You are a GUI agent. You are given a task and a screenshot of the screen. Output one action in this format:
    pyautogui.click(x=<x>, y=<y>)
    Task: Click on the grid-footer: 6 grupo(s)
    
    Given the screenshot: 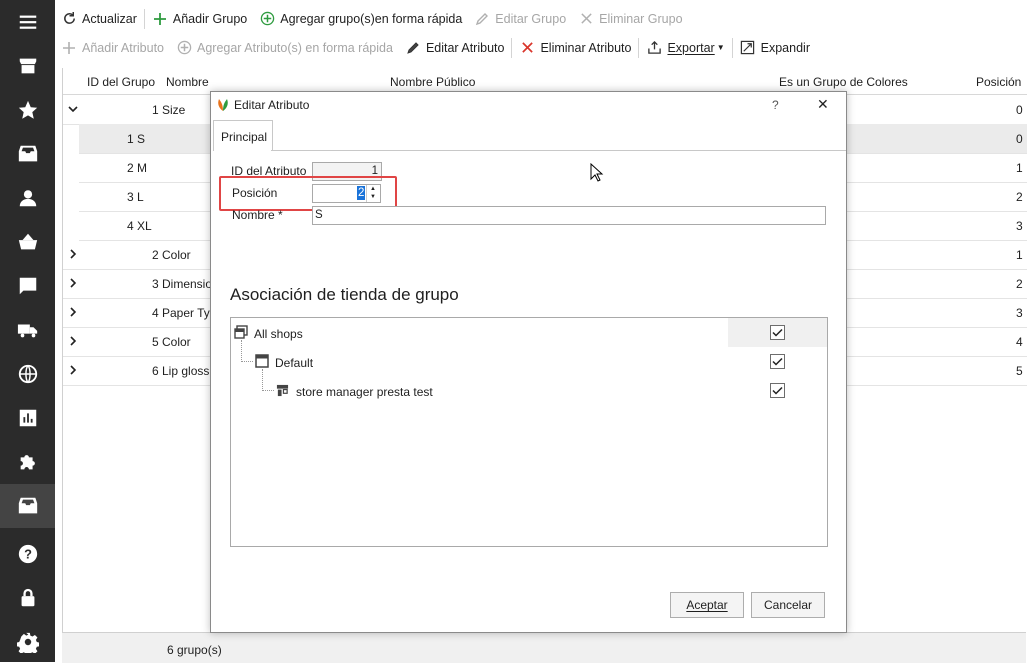 What is the action you would take?
    pyautogui.click(x=544, y=647)
    